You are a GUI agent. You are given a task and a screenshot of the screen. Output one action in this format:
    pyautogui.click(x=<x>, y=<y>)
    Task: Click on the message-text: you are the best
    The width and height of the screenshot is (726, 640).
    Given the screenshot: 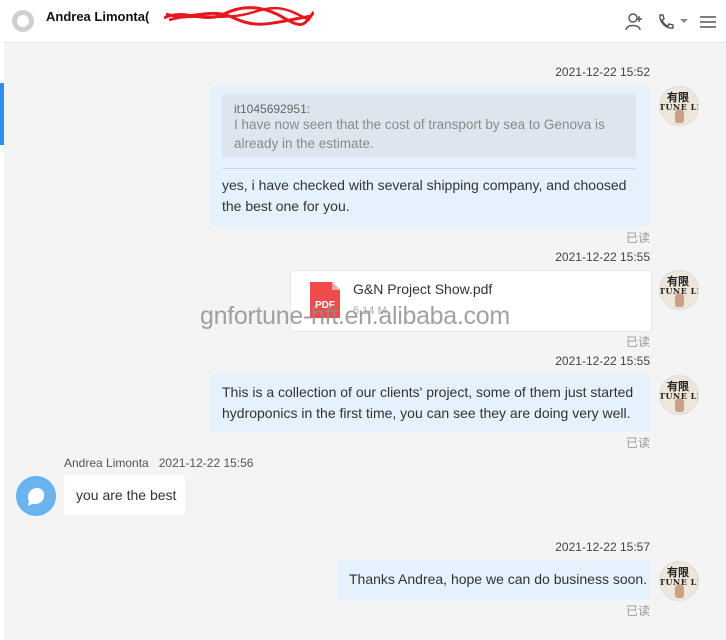 What is the action you would take?
    pyautogui.click(x=126, y=495)
    